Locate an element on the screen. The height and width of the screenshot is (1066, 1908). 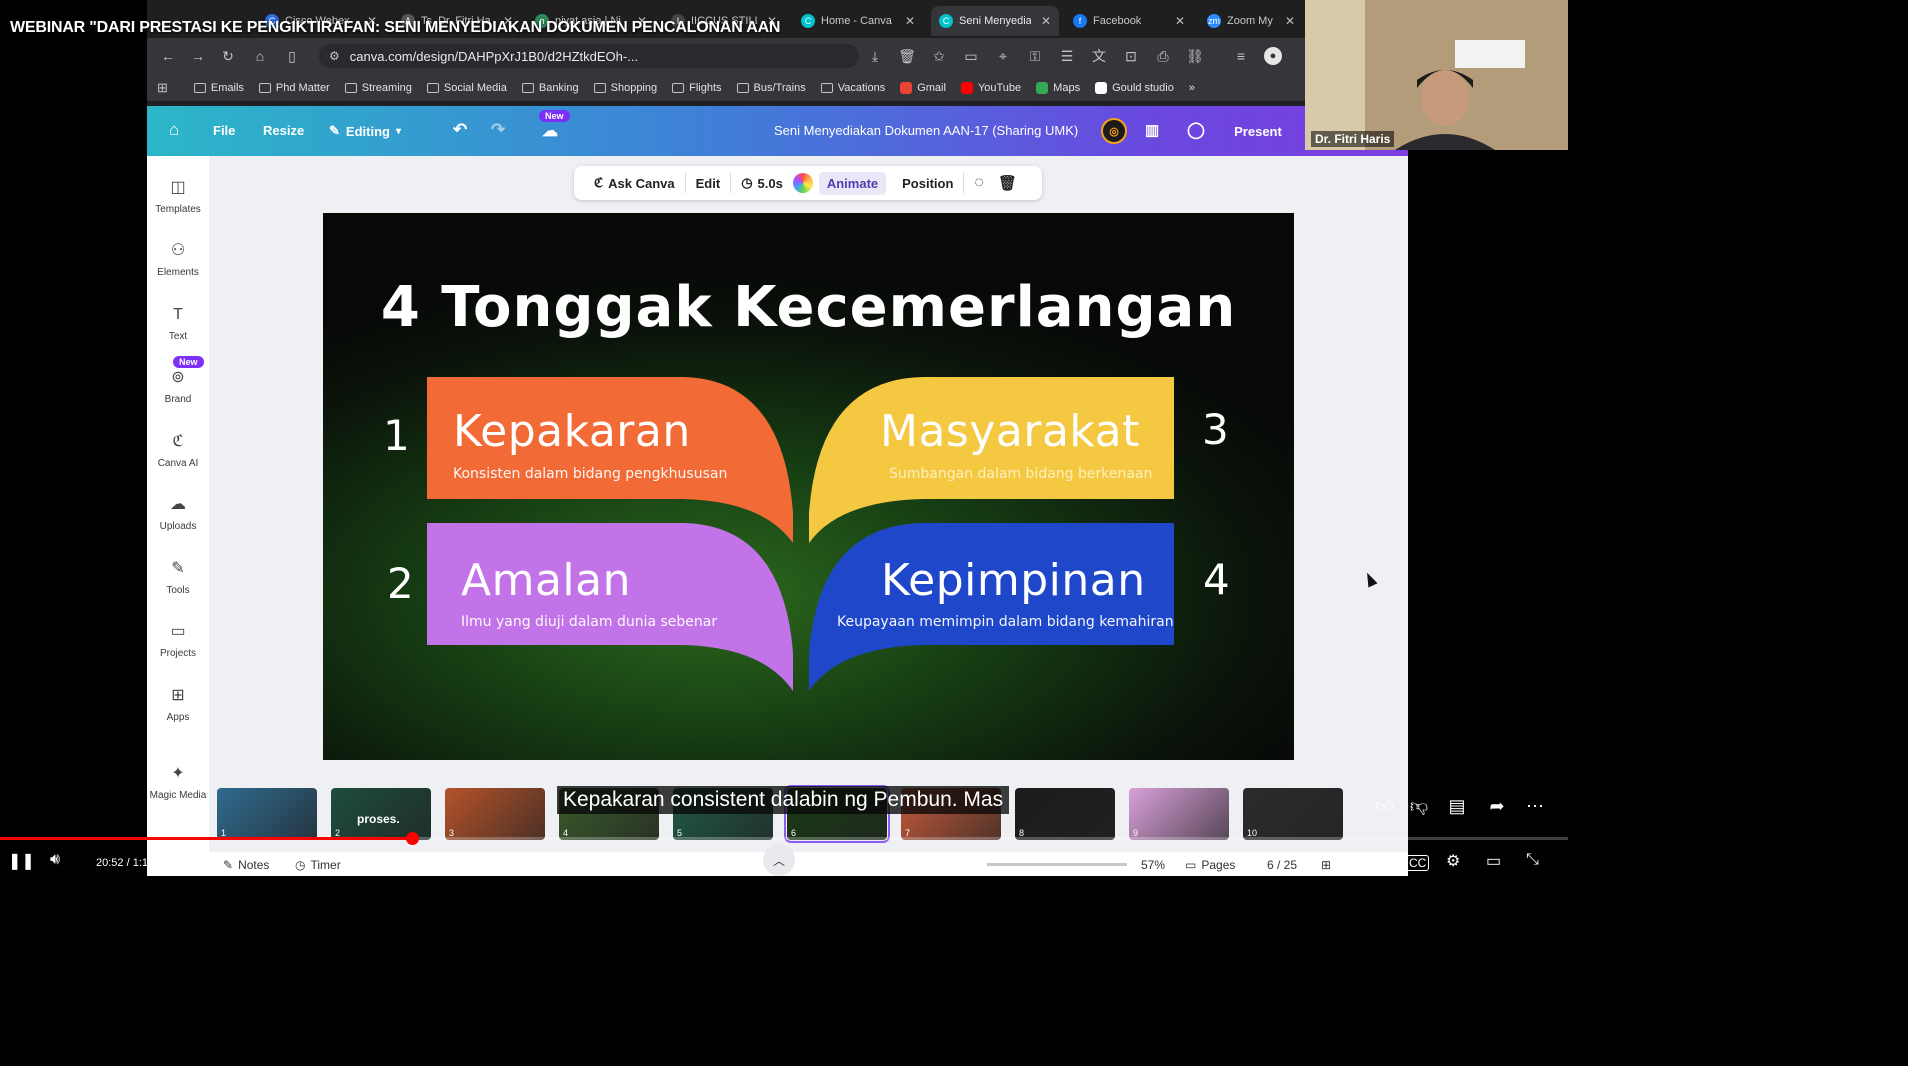
reload-icon: ↻ is located at coordinates (228, 56).